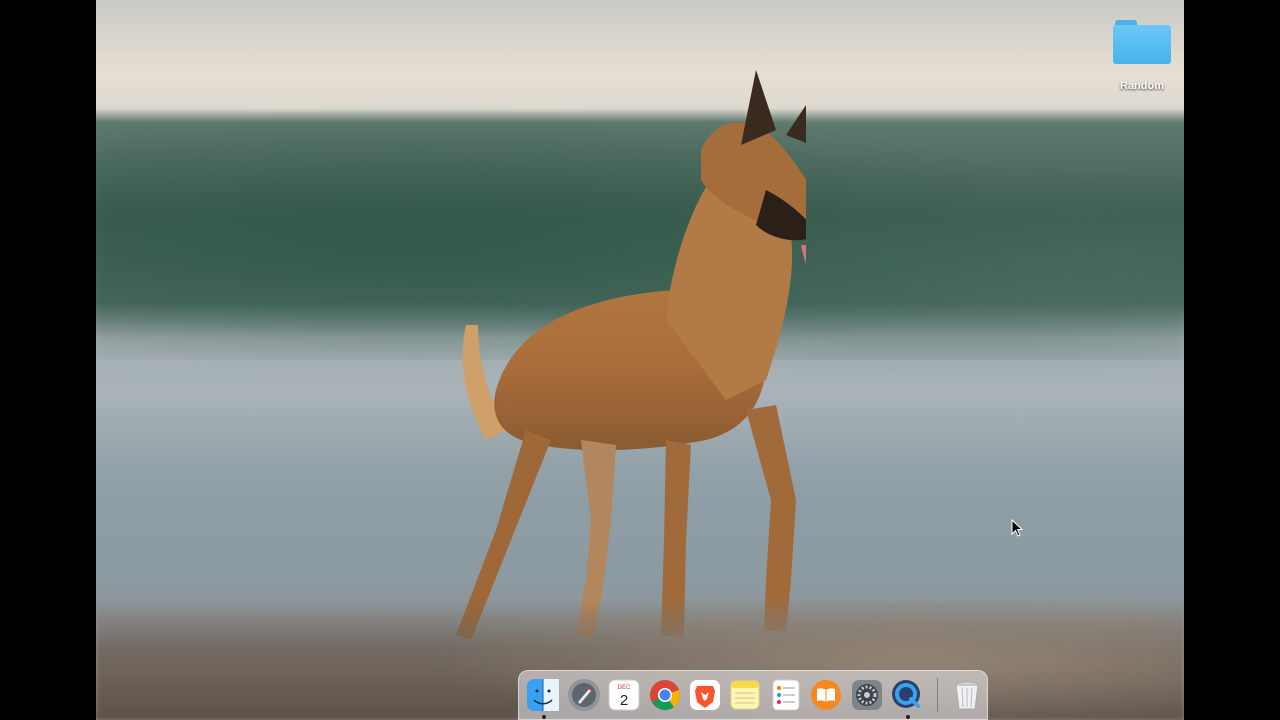 This screenshot has width=1280, height=720. What do you see at coordinates (543, 695) in the screenshot?
I see `finder-icon` at bounding box center [543, 695].